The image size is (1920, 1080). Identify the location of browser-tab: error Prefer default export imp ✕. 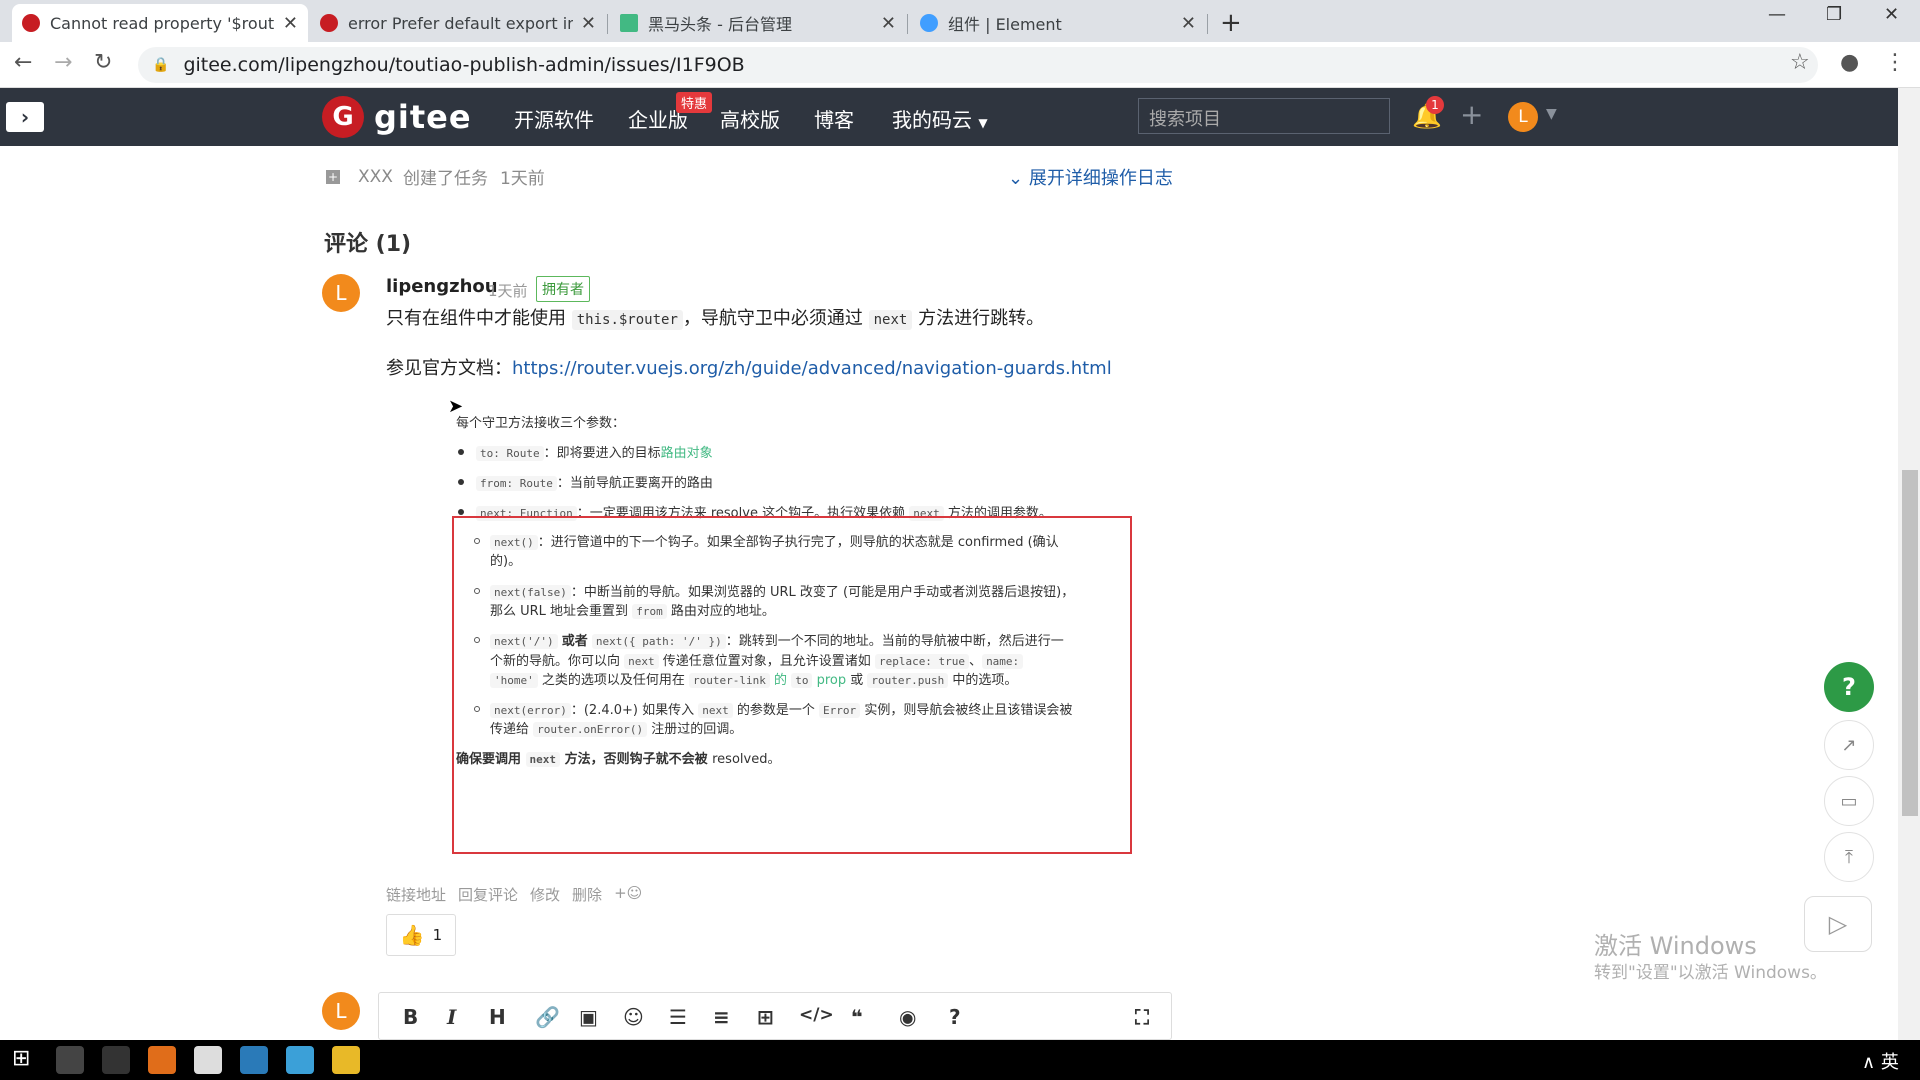
(458, 23).